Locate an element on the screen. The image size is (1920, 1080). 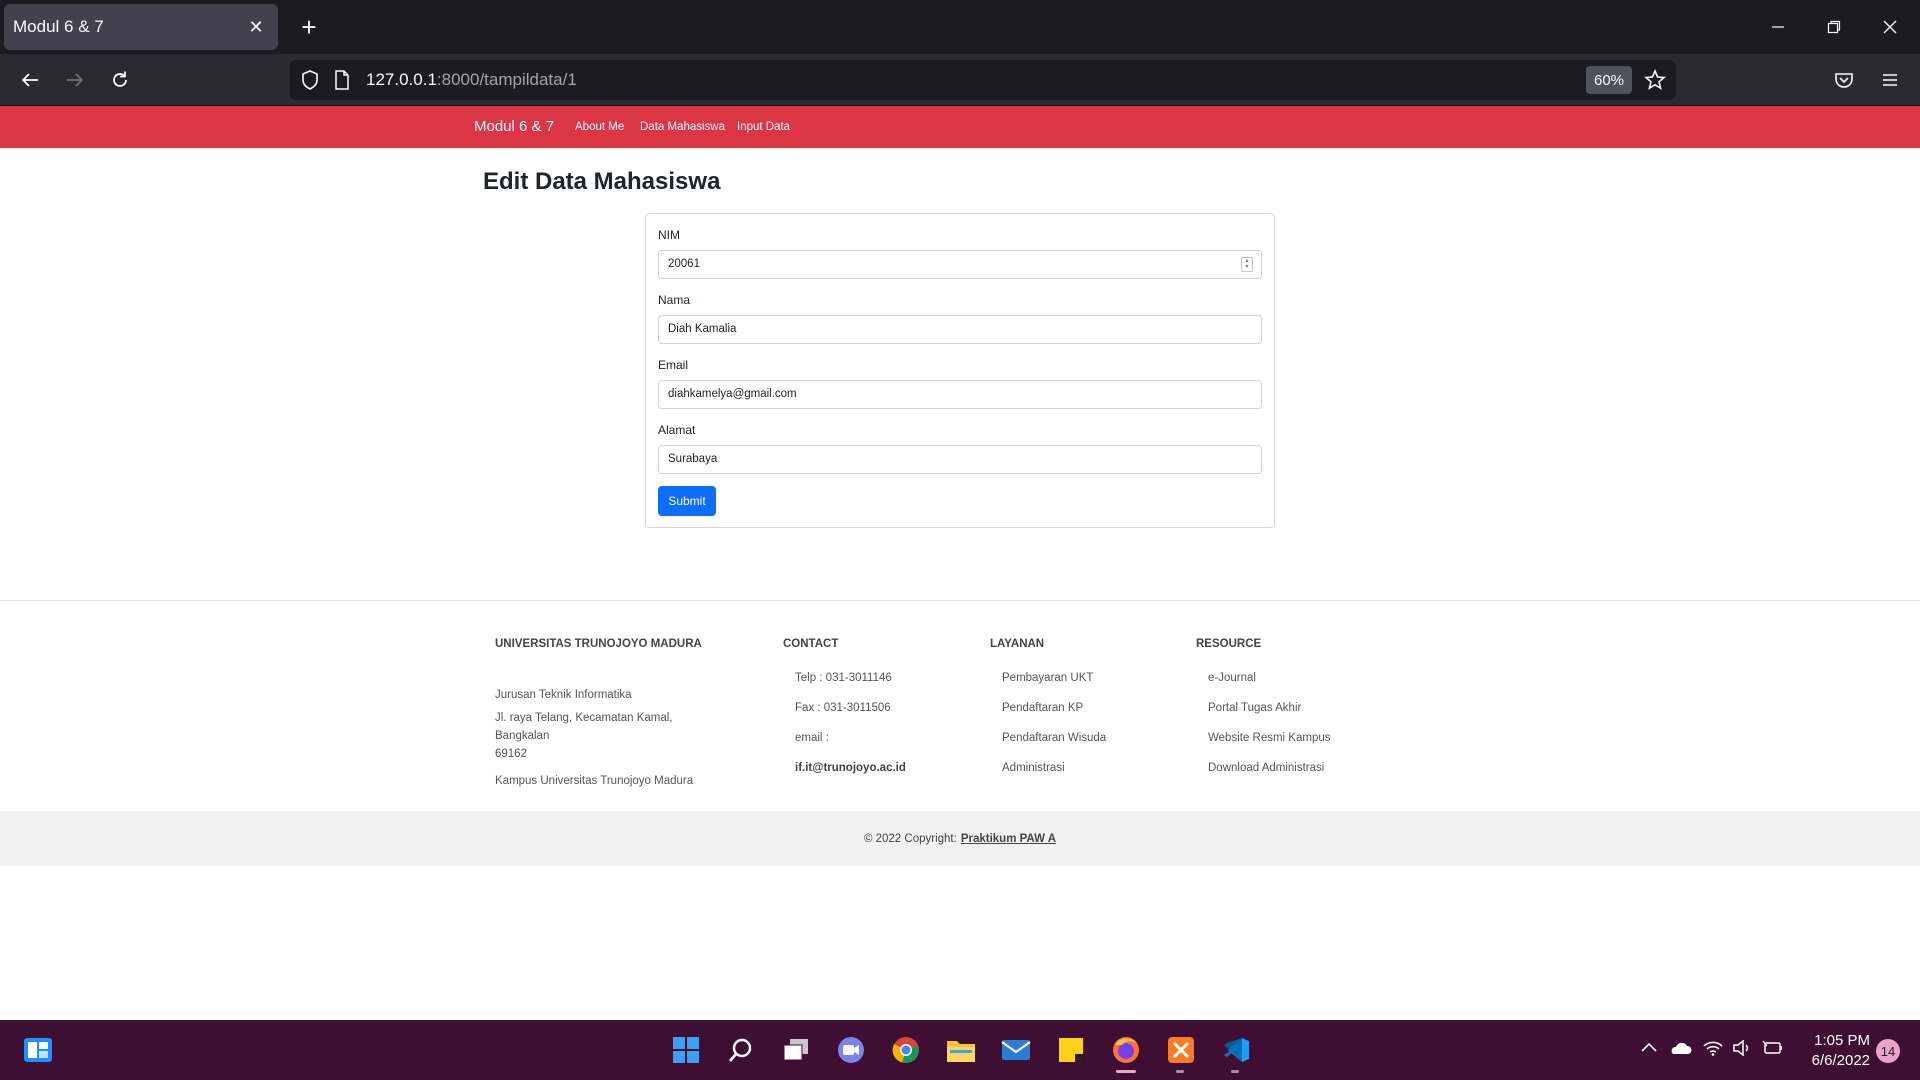
browser-tab-active: Modul 6 & 7 ✕ is located at coordinates (141, 27).